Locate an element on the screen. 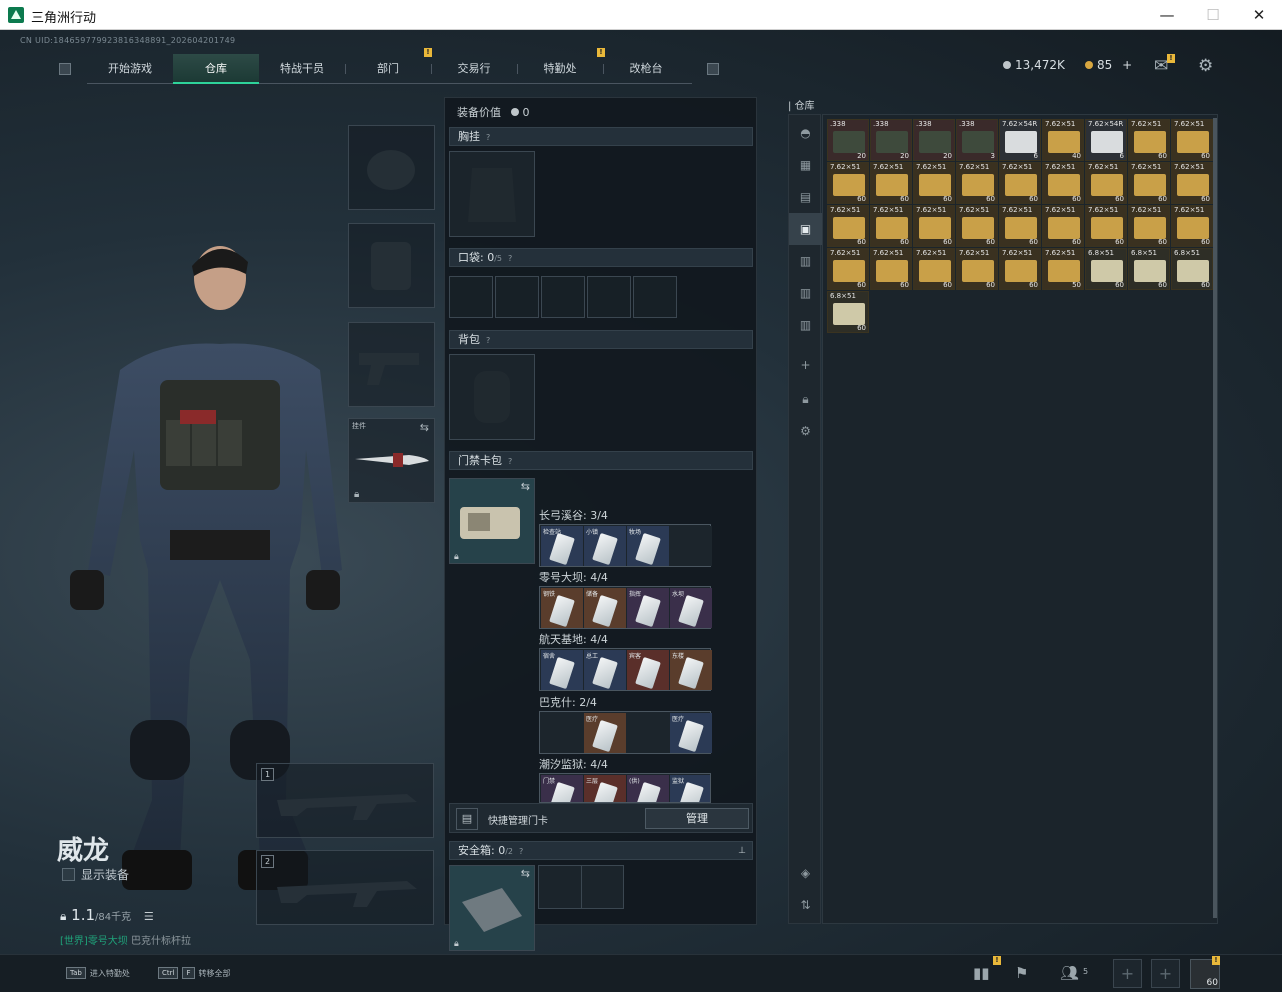 This screenshot has height=992, width=1282. pin-icon: ⊥ is located at coordinates (742, 851).